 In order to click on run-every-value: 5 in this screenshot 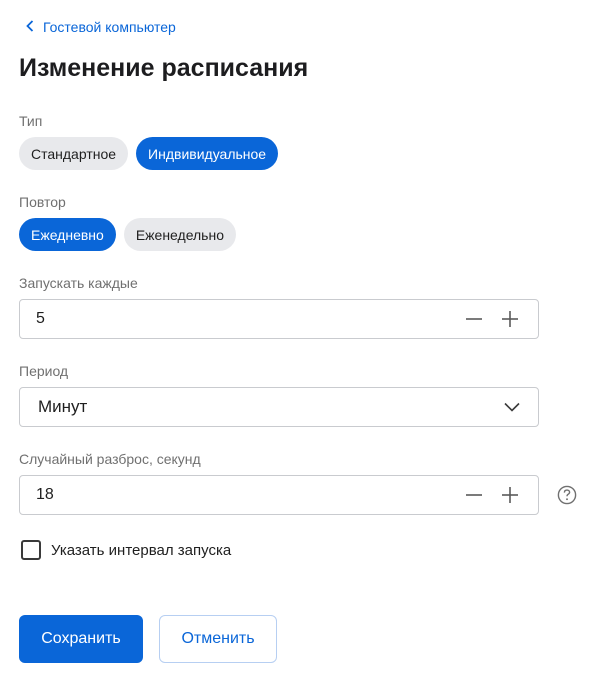, I will do `click(240, 319)`.